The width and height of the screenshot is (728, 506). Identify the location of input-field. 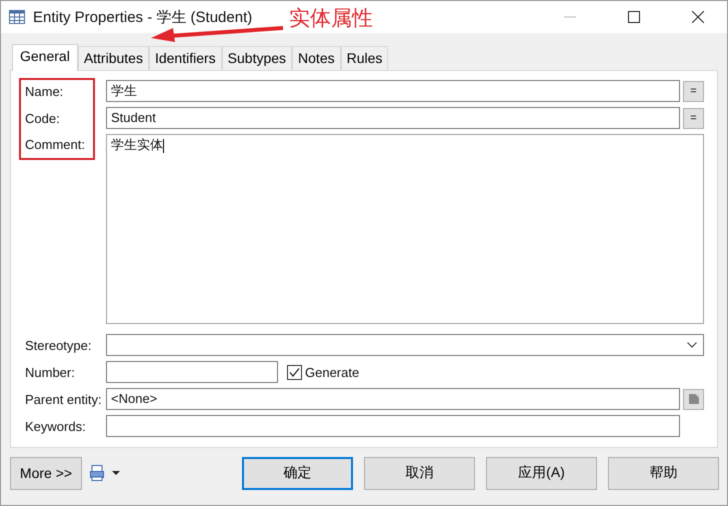
(393, 426).